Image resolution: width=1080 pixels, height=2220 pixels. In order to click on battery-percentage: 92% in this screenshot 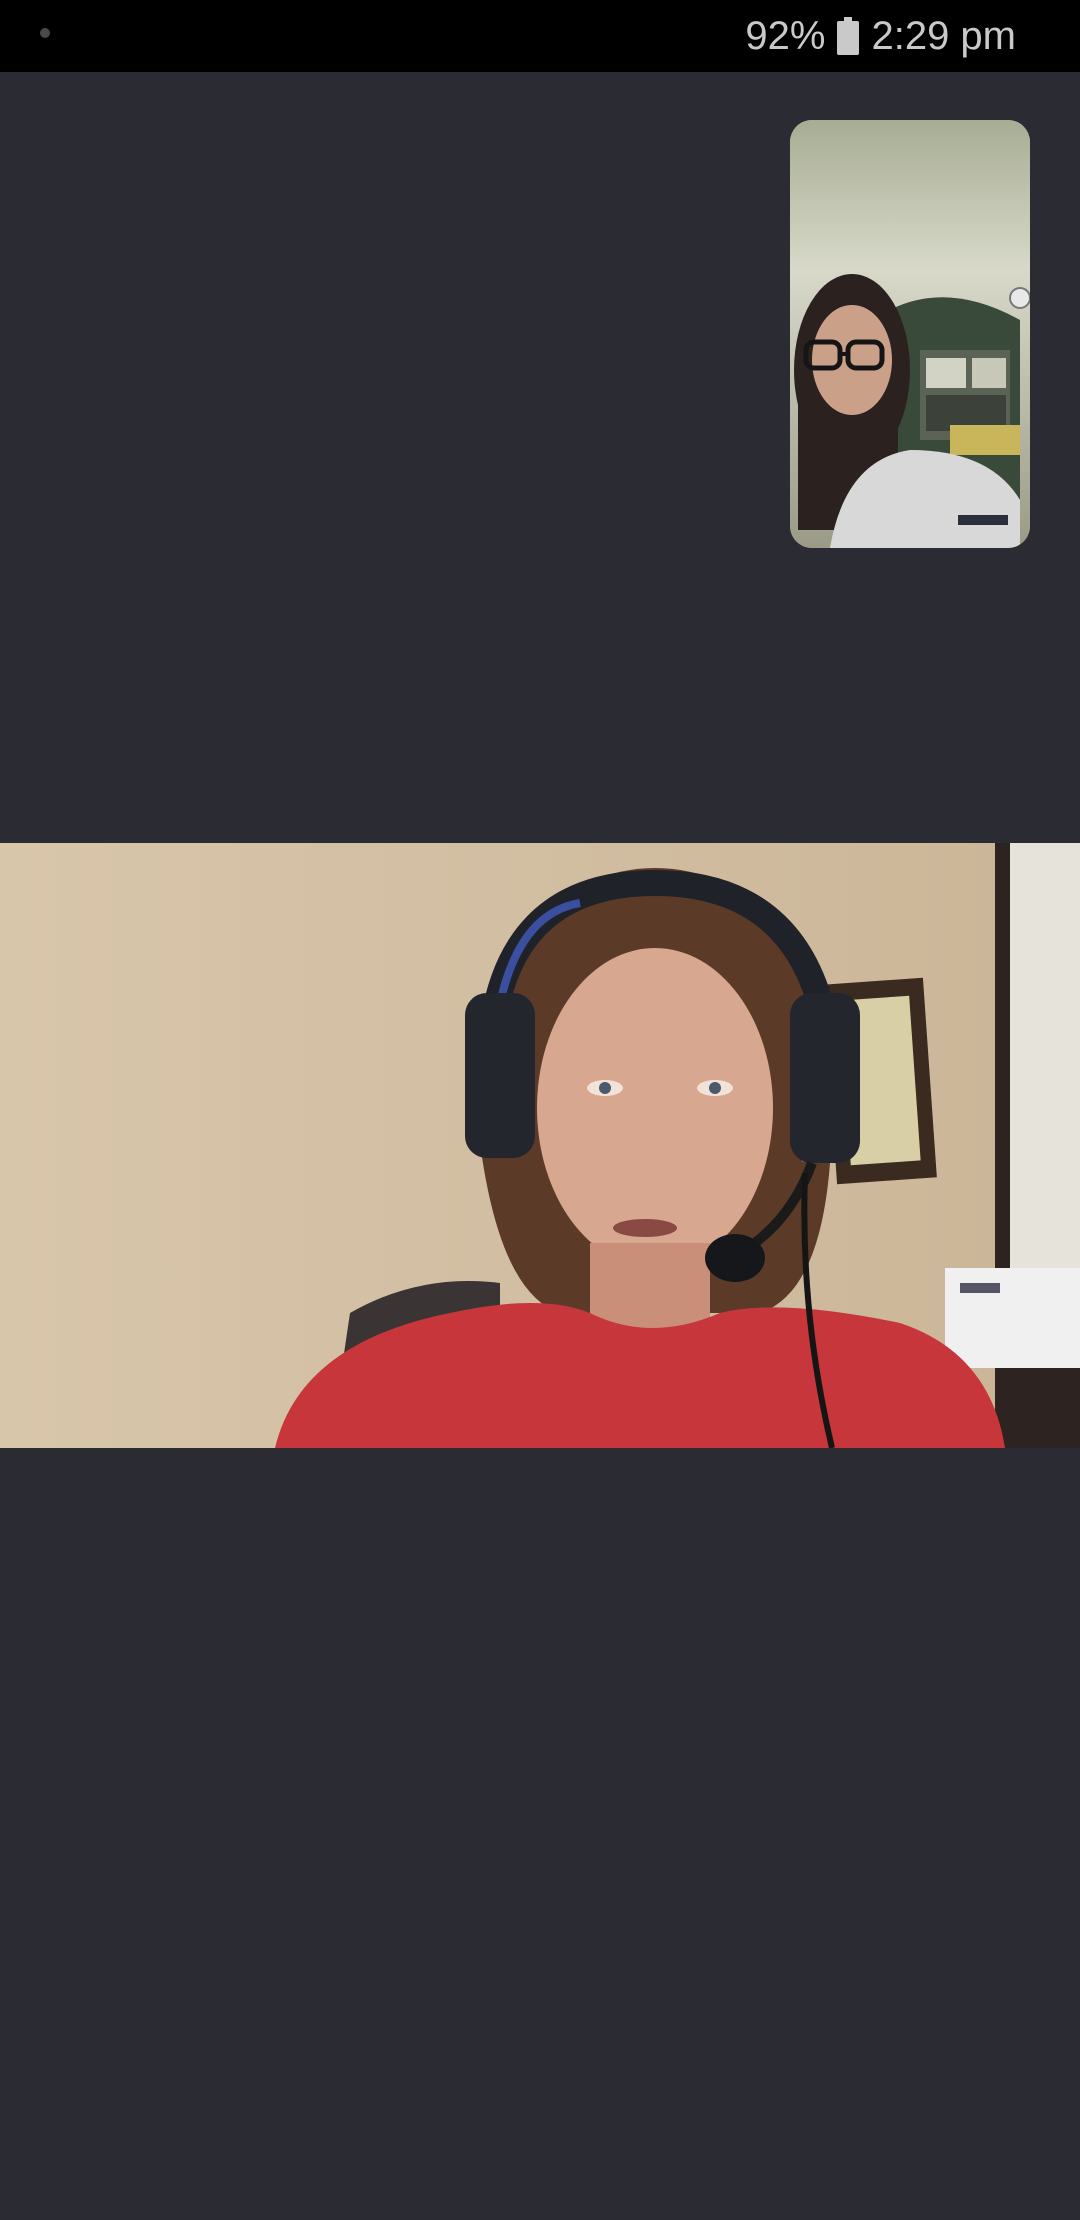, I will do `click(785, 35)`.